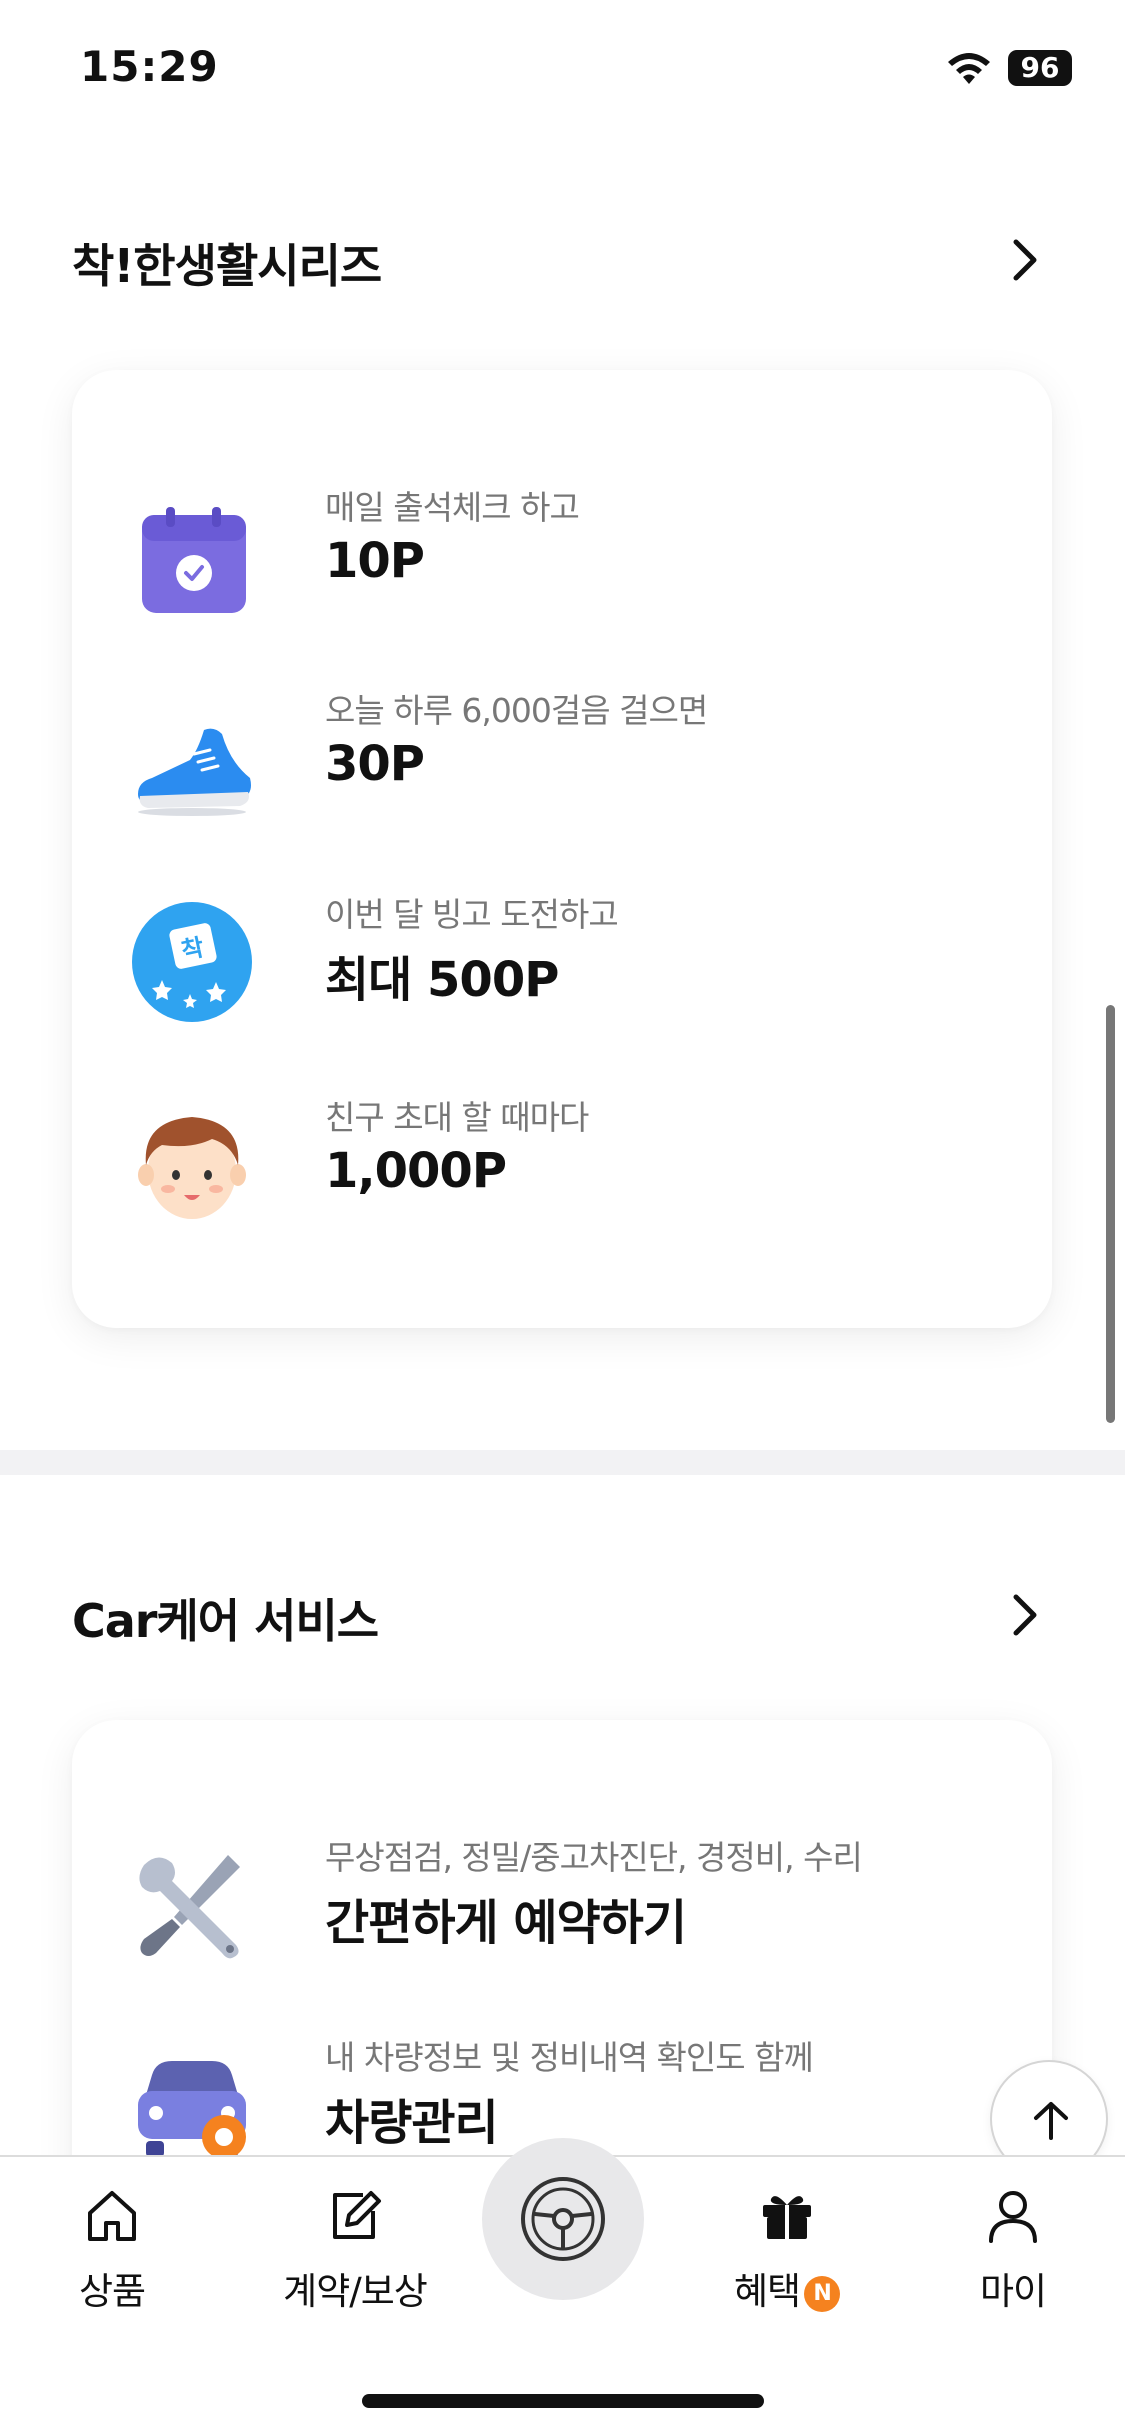 The height and width of the screenshot is (2436, 1125). Describe the element at coordinates (355, 2291) in the screenshot. I see `tab-label: 계약/보상` at that location.